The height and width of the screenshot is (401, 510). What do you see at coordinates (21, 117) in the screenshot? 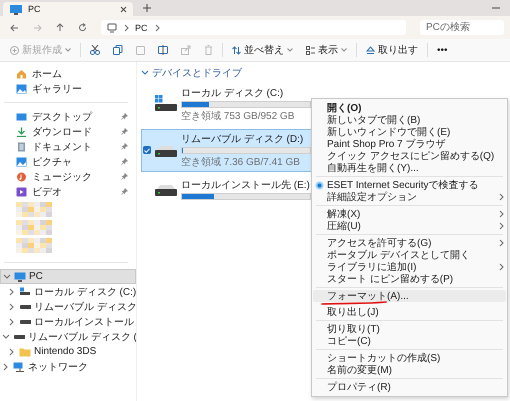
I see `desktop-icon` at bounding box center [21, 117].